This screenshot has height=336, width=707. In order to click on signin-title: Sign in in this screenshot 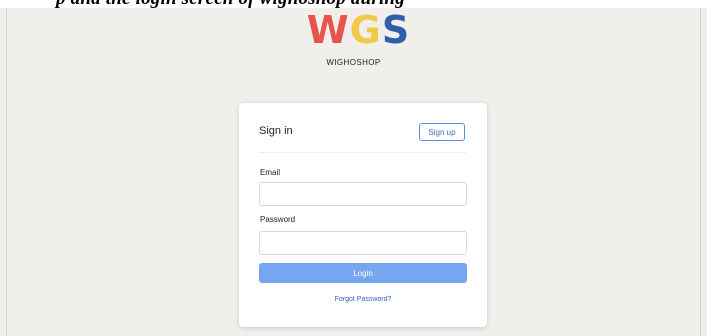, I will do `click(276, 131)`.